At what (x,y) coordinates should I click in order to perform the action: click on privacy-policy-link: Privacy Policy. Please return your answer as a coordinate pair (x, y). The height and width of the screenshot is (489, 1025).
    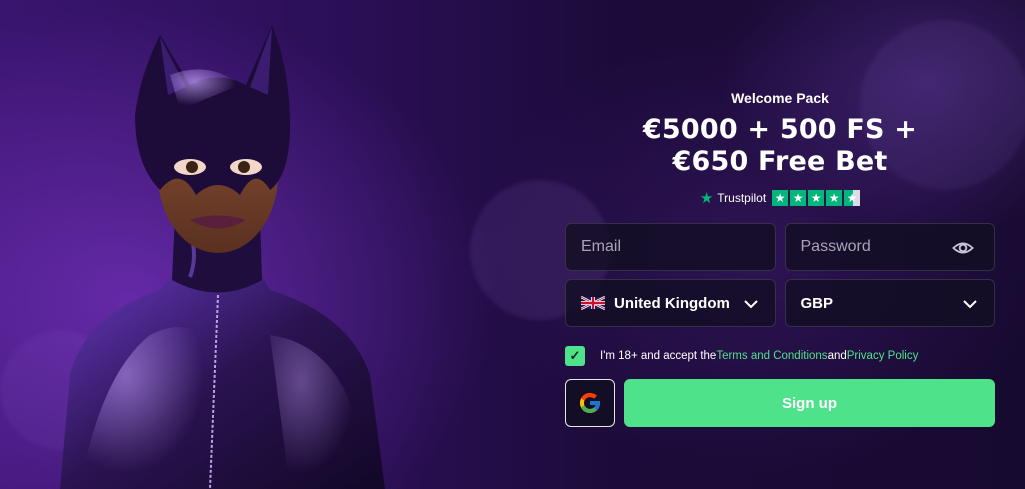
    Looking at the image, I should click on (883, 356).